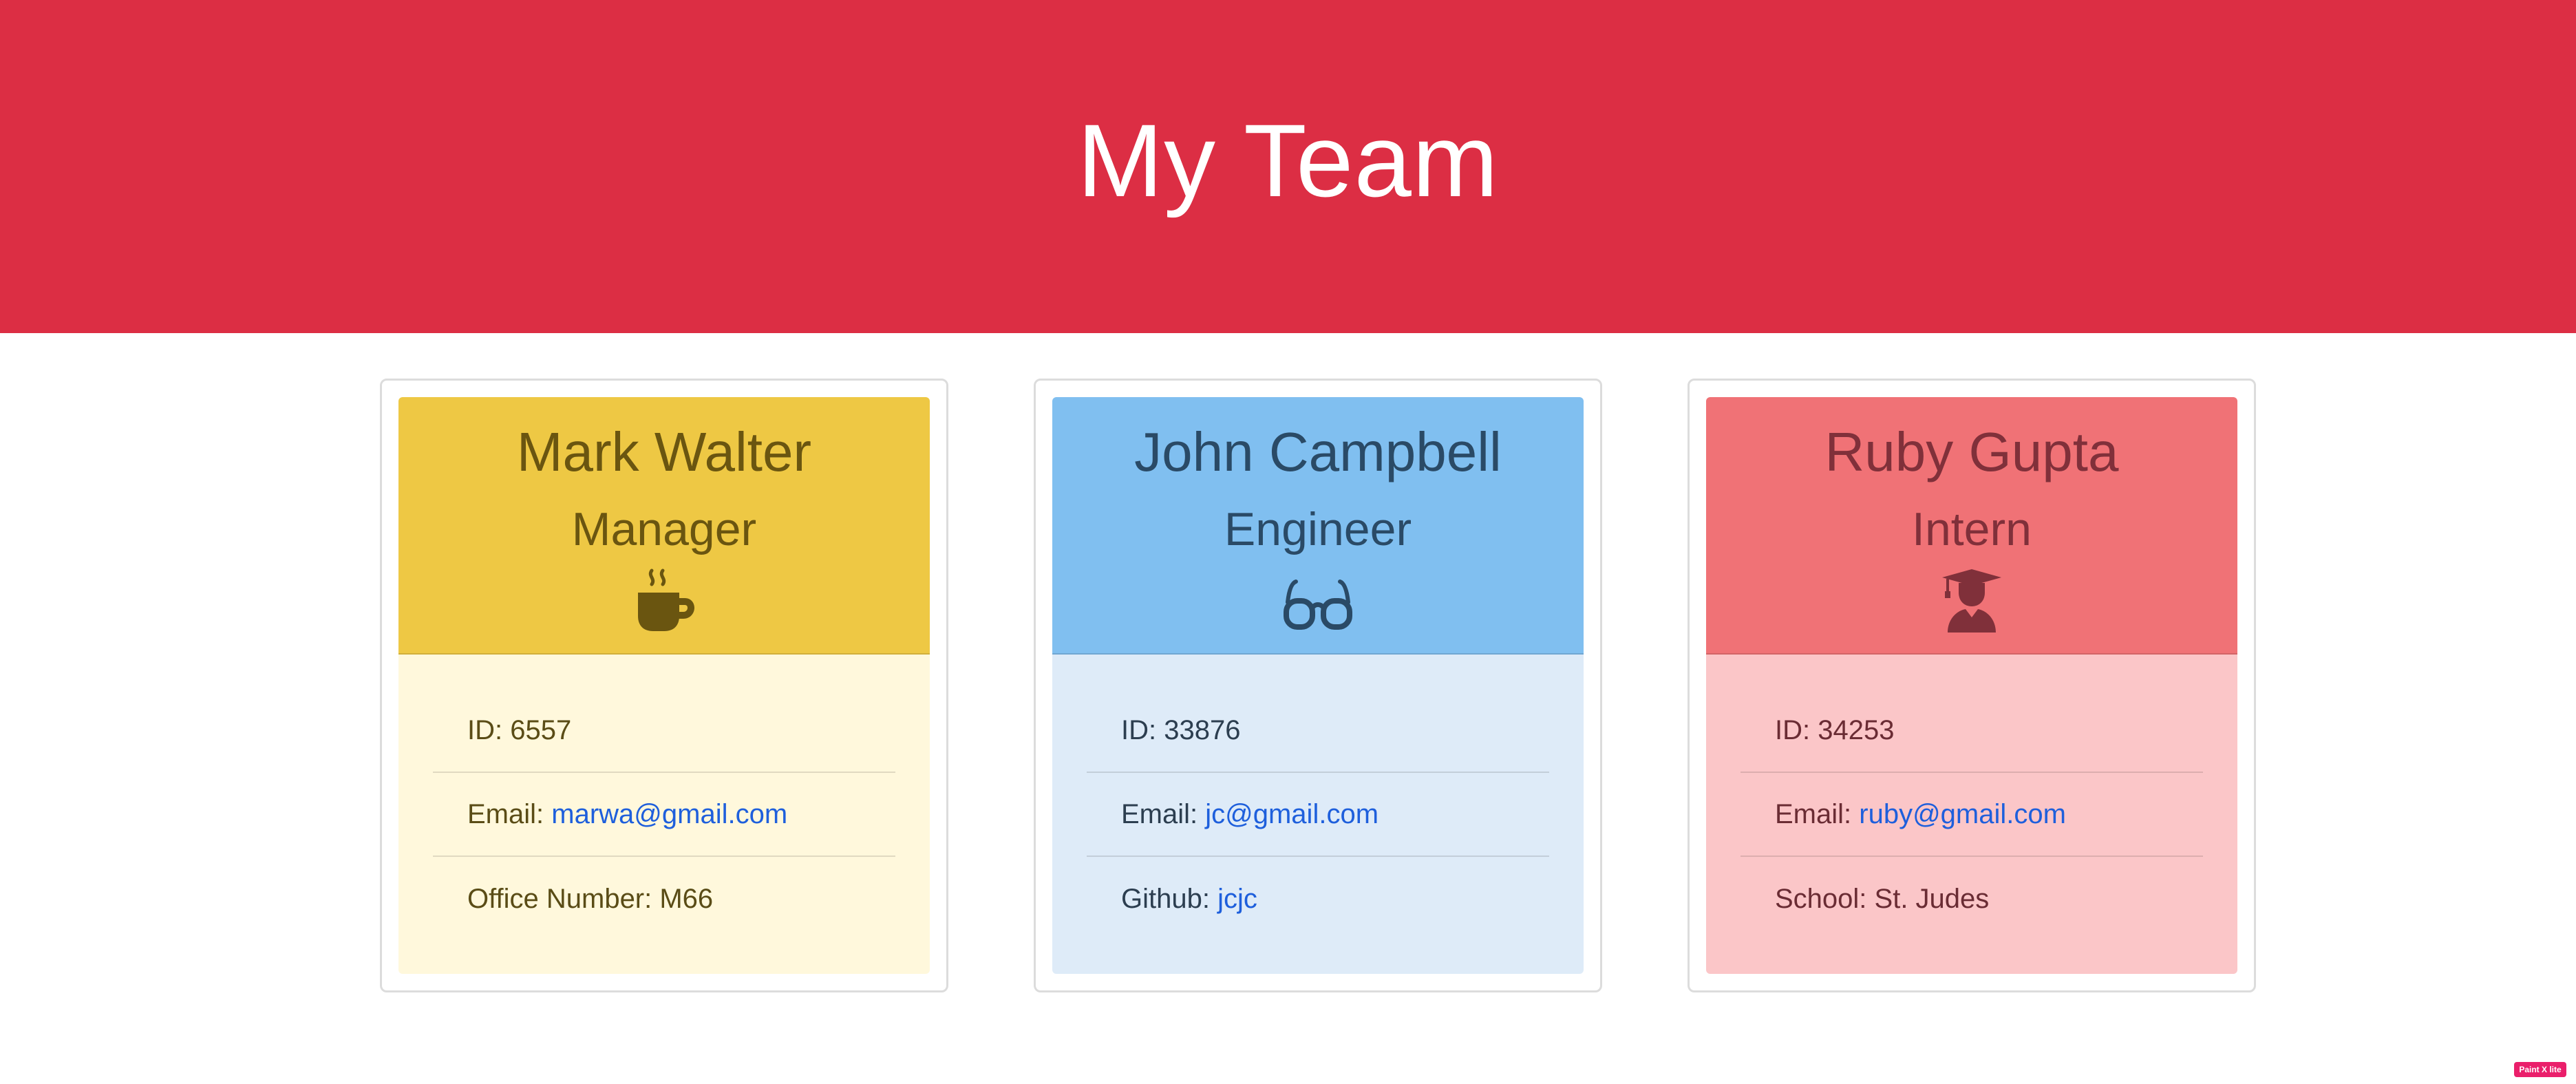 This screenshot has height=1084, width=2576. I want to click on watermark-badge: Paint X lite, so click(2540, 1069).